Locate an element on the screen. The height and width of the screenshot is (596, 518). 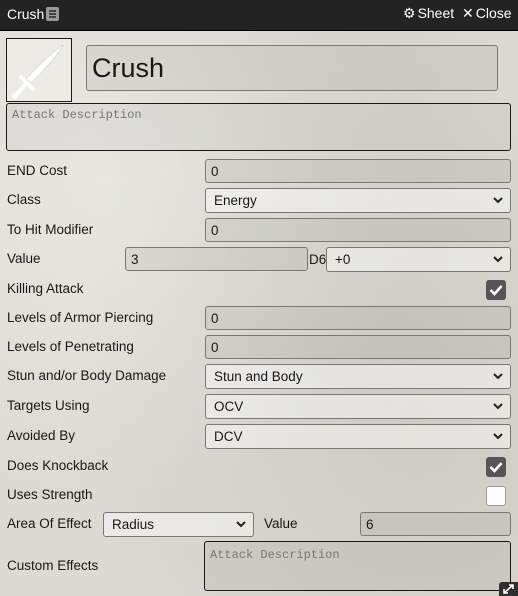
targets-using-value: OCV is located at coordinates (229, 406).